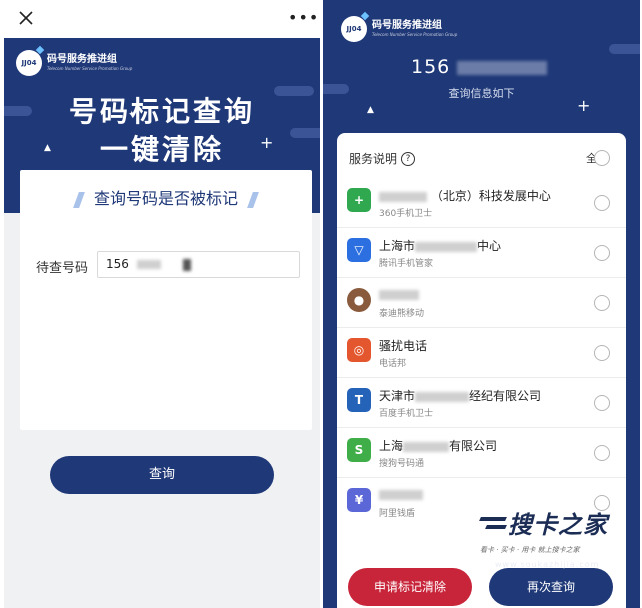 The image size is (642, 608). I want to click on mark-source: 骚扰电话, so click(403, 346).